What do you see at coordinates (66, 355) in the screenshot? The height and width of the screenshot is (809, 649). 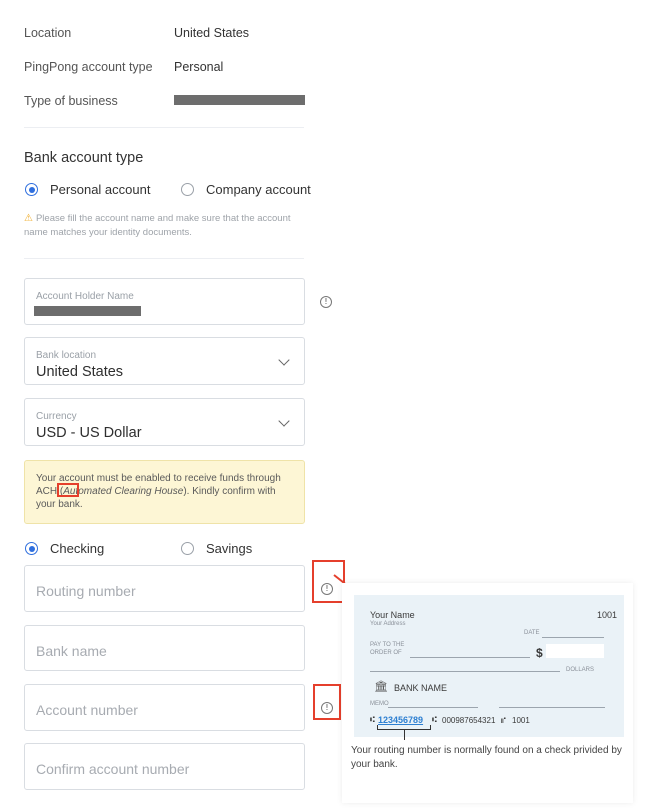 I see `bank-location-label: Bank location` at bounding box center [66, 355].